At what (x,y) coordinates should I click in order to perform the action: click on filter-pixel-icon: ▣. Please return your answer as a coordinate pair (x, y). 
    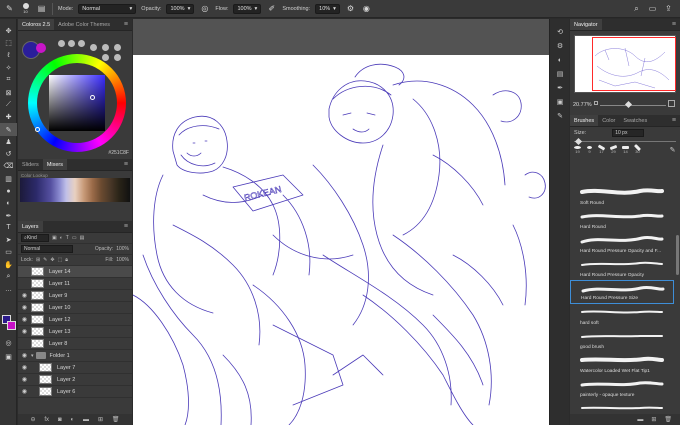
    Looking at the image, I should click on (54, 238).